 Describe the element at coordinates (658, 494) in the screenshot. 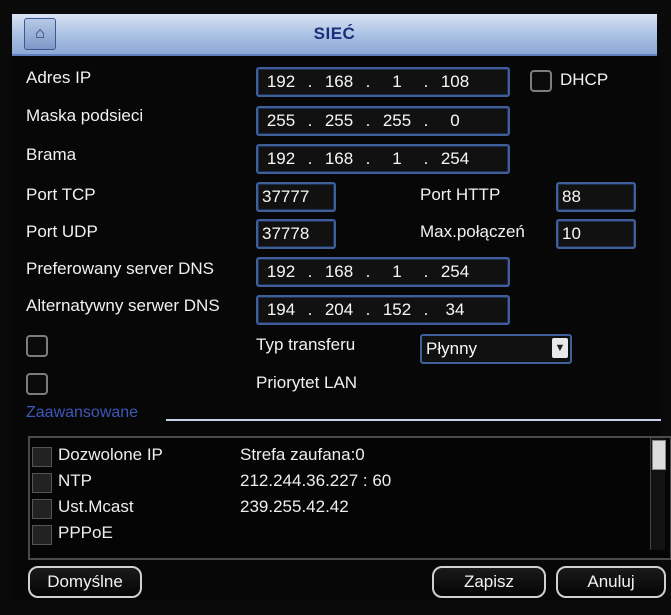

I see `list-scrollbar` at that location.